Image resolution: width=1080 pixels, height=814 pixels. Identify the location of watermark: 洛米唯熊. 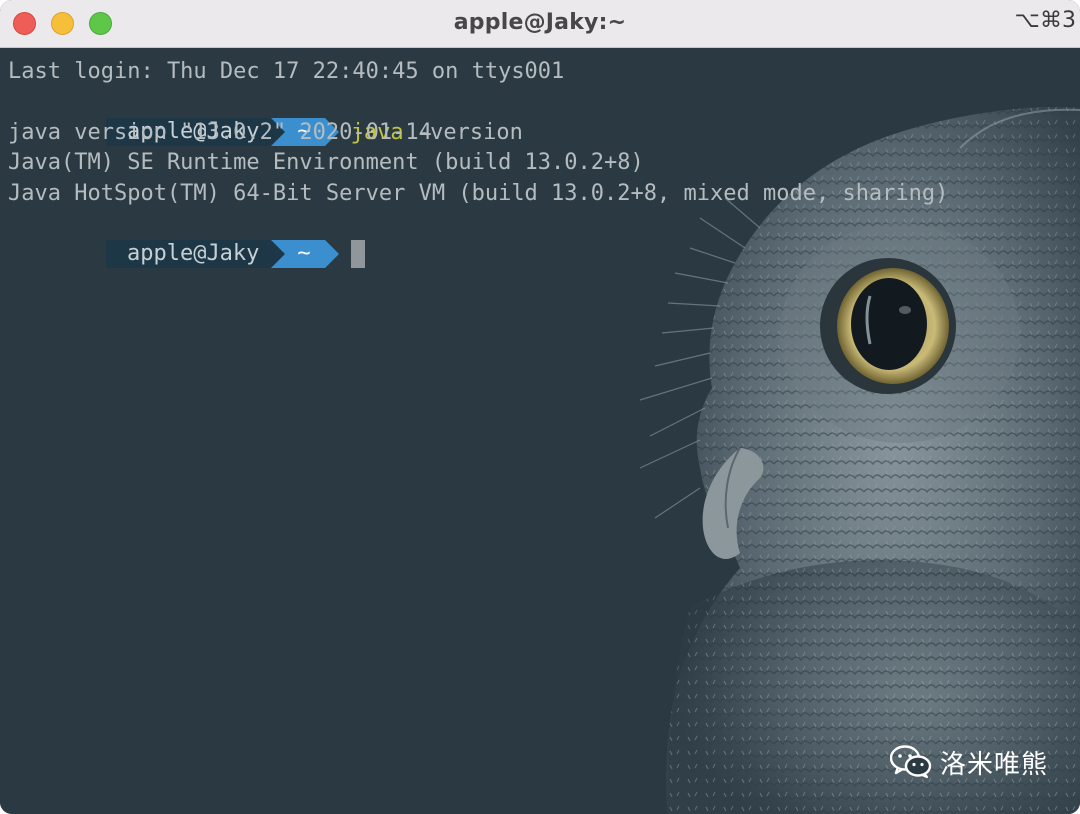
(969, 762).